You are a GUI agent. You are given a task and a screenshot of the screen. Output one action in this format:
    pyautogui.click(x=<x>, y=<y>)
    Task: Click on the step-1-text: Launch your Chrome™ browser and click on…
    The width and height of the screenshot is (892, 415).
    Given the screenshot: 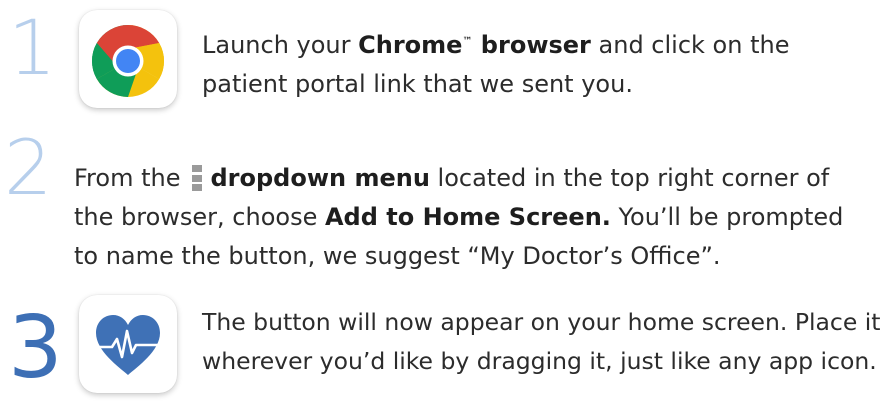 What is the action you would take?
    pyautogui.click(x=495, y=63)
    